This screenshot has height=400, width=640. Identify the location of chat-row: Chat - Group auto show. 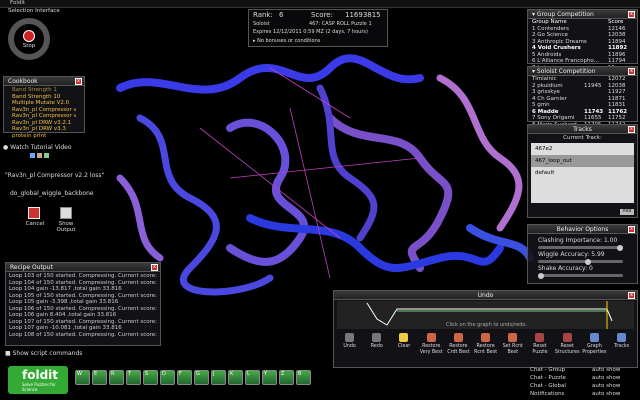
(584, 370).